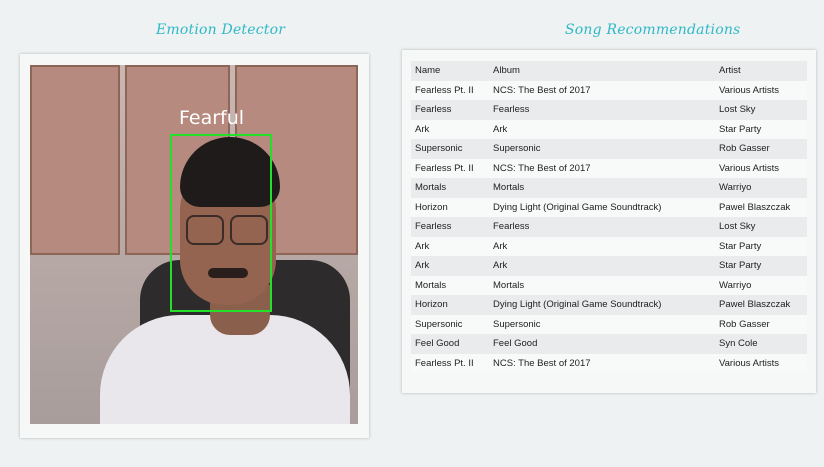 The height and width of the screenshot is (467, 824). I want to click on album-cell: Feel Good, so click(515, 344).